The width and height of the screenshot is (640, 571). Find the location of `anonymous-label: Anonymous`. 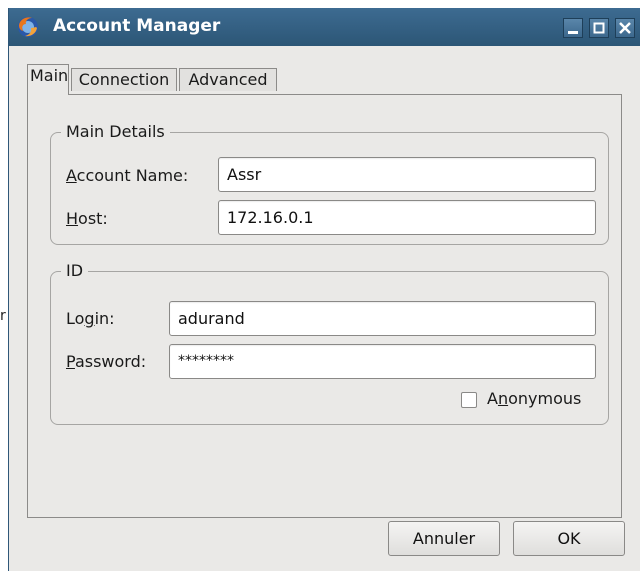

anonymous-label: Anonymous is located at coordinates (534, 399).